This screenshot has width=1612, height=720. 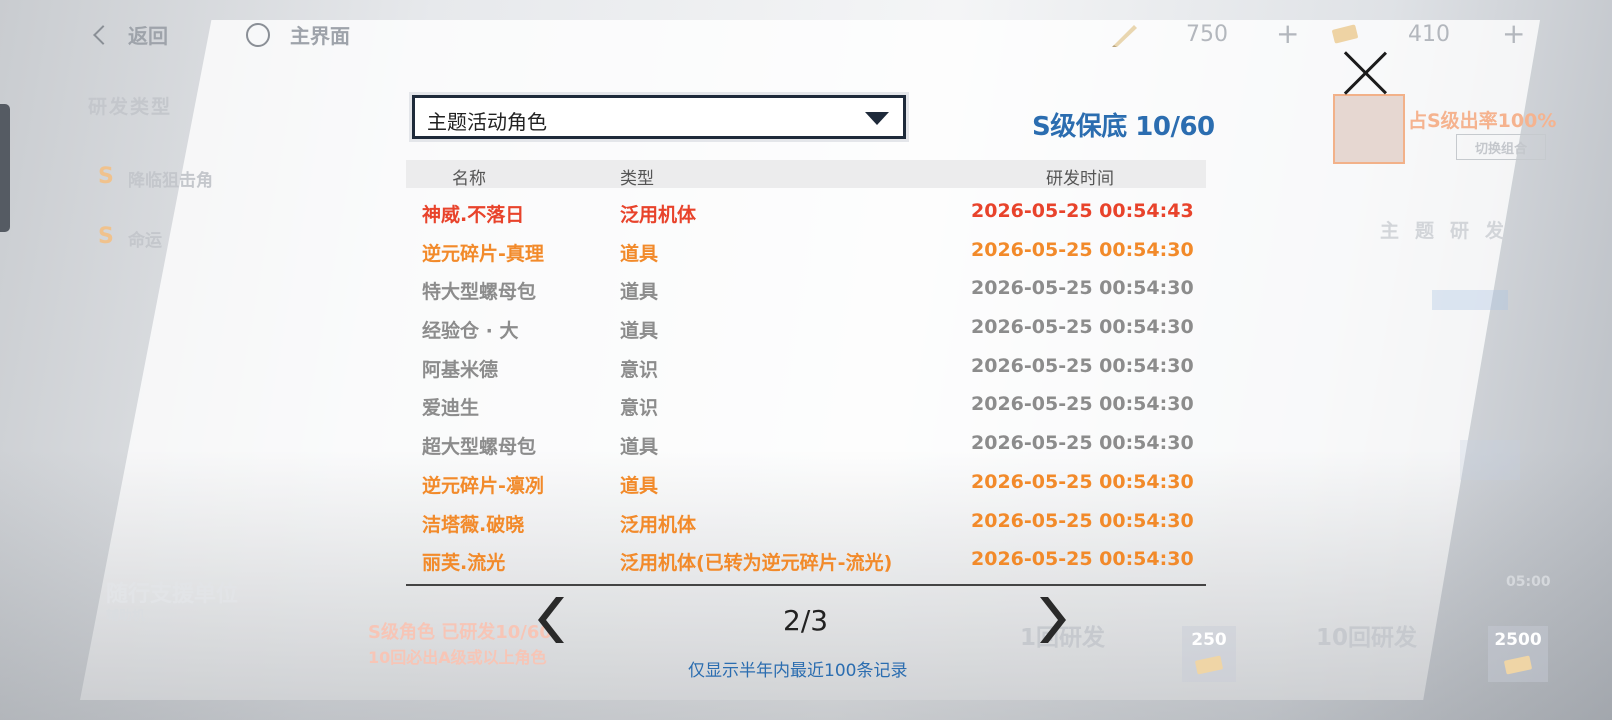 I want to click on home-label: 主界面, so click(x=320, y=36).